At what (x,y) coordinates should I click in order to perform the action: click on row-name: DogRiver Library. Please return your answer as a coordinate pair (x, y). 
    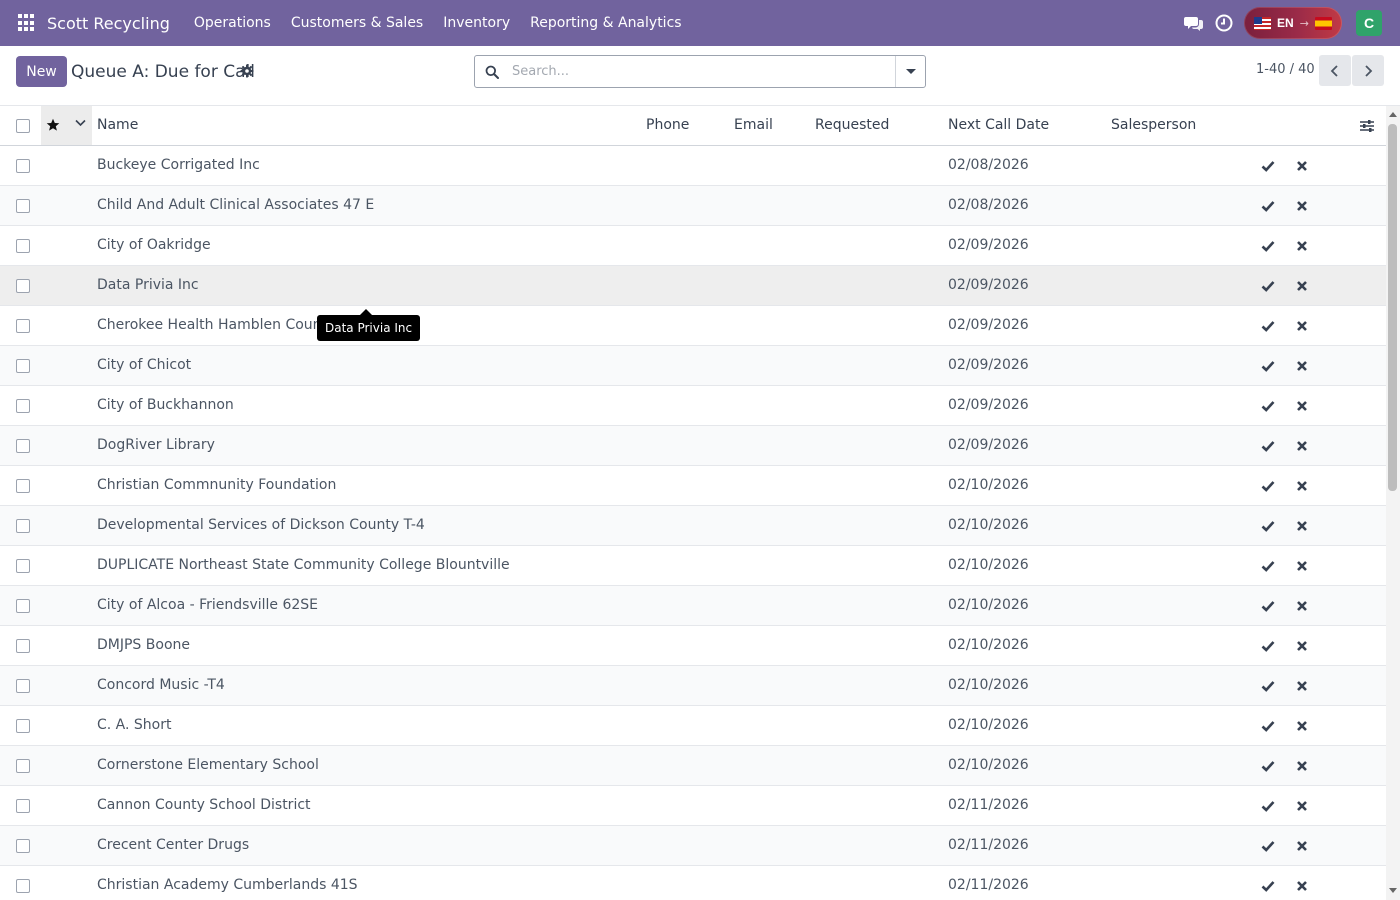
    Looking at the image, I should click on (156, 445).